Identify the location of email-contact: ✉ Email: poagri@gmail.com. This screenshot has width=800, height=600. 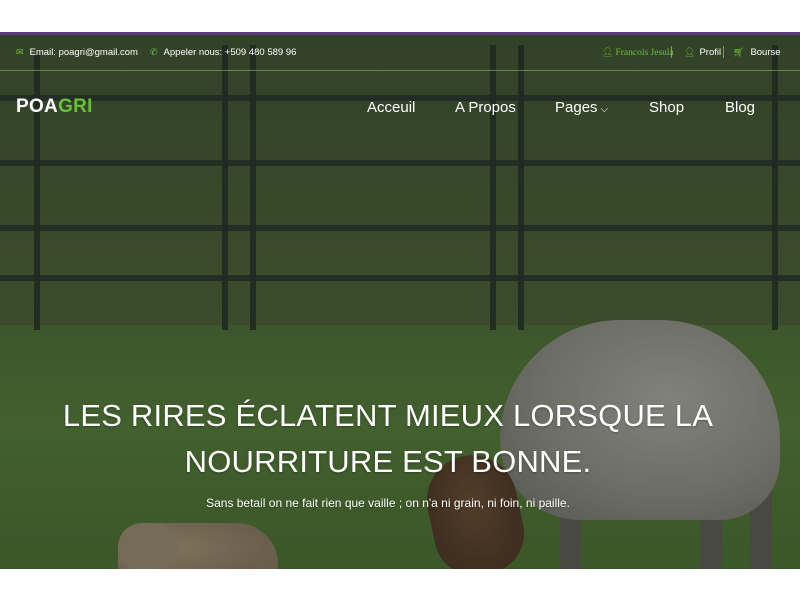
(77, 52).